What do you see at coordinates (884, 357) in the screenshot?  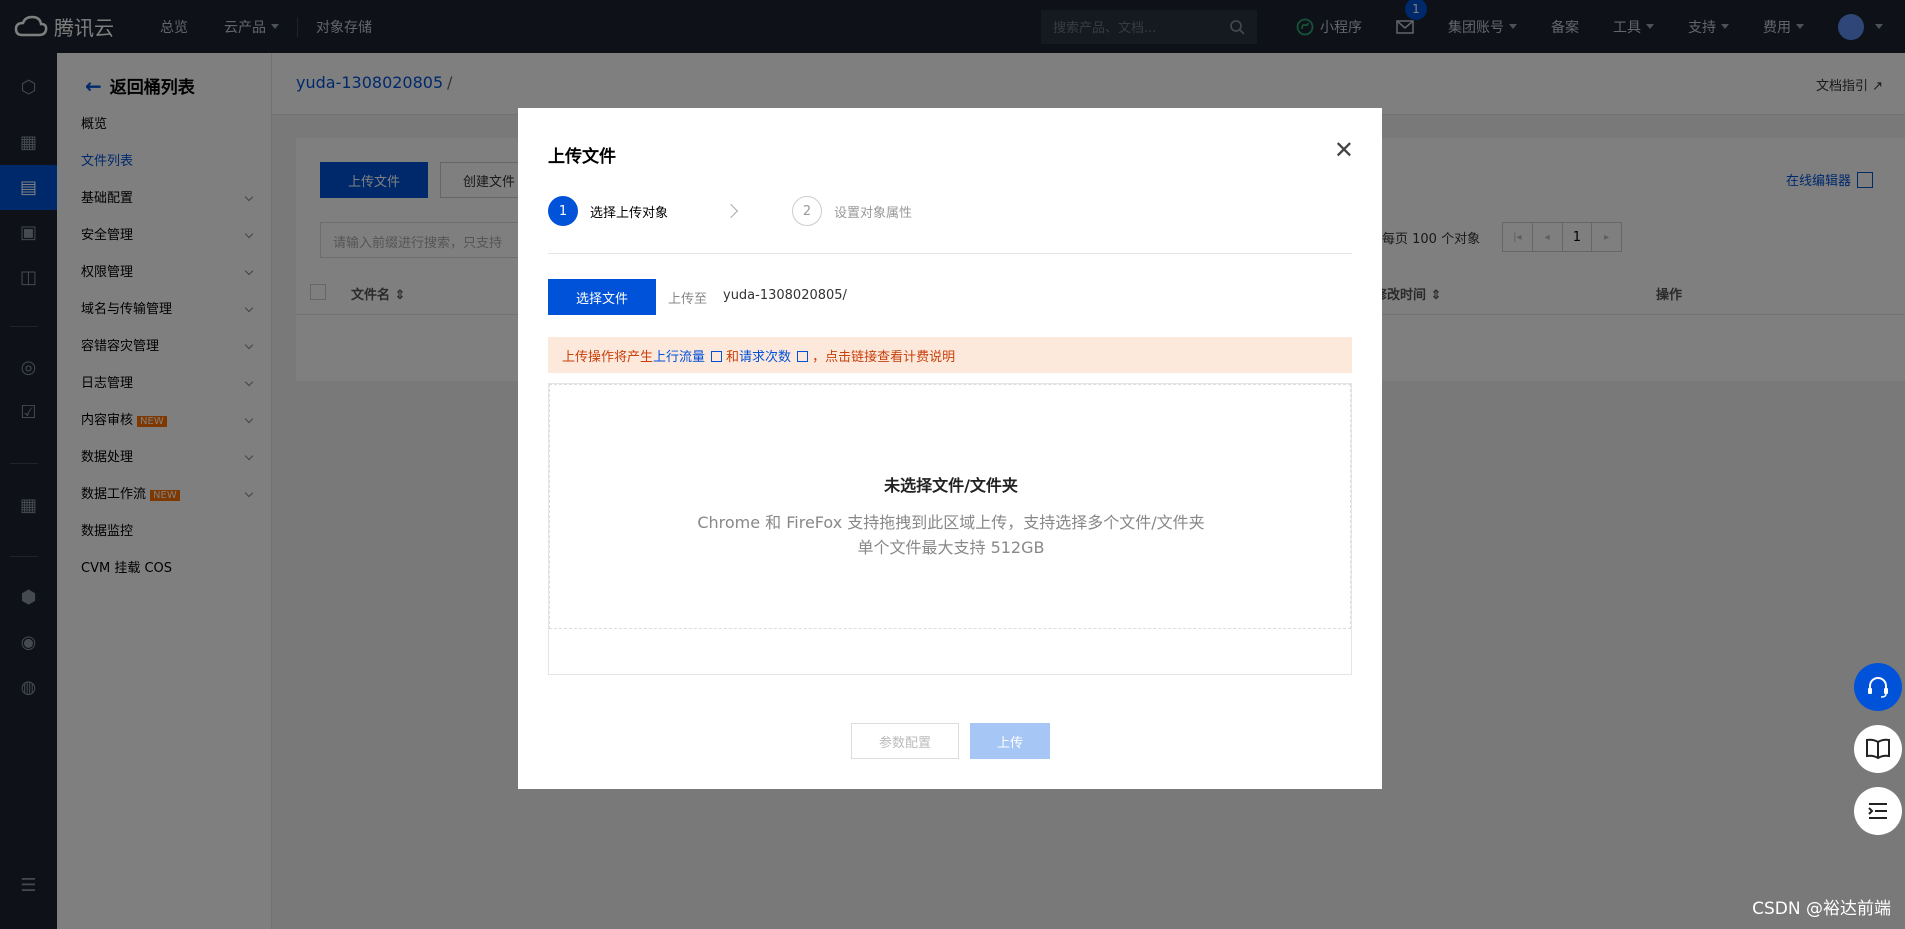 I see `notice-suffix: ，点击链接查看计费说明` at bounding box center [884, 357].